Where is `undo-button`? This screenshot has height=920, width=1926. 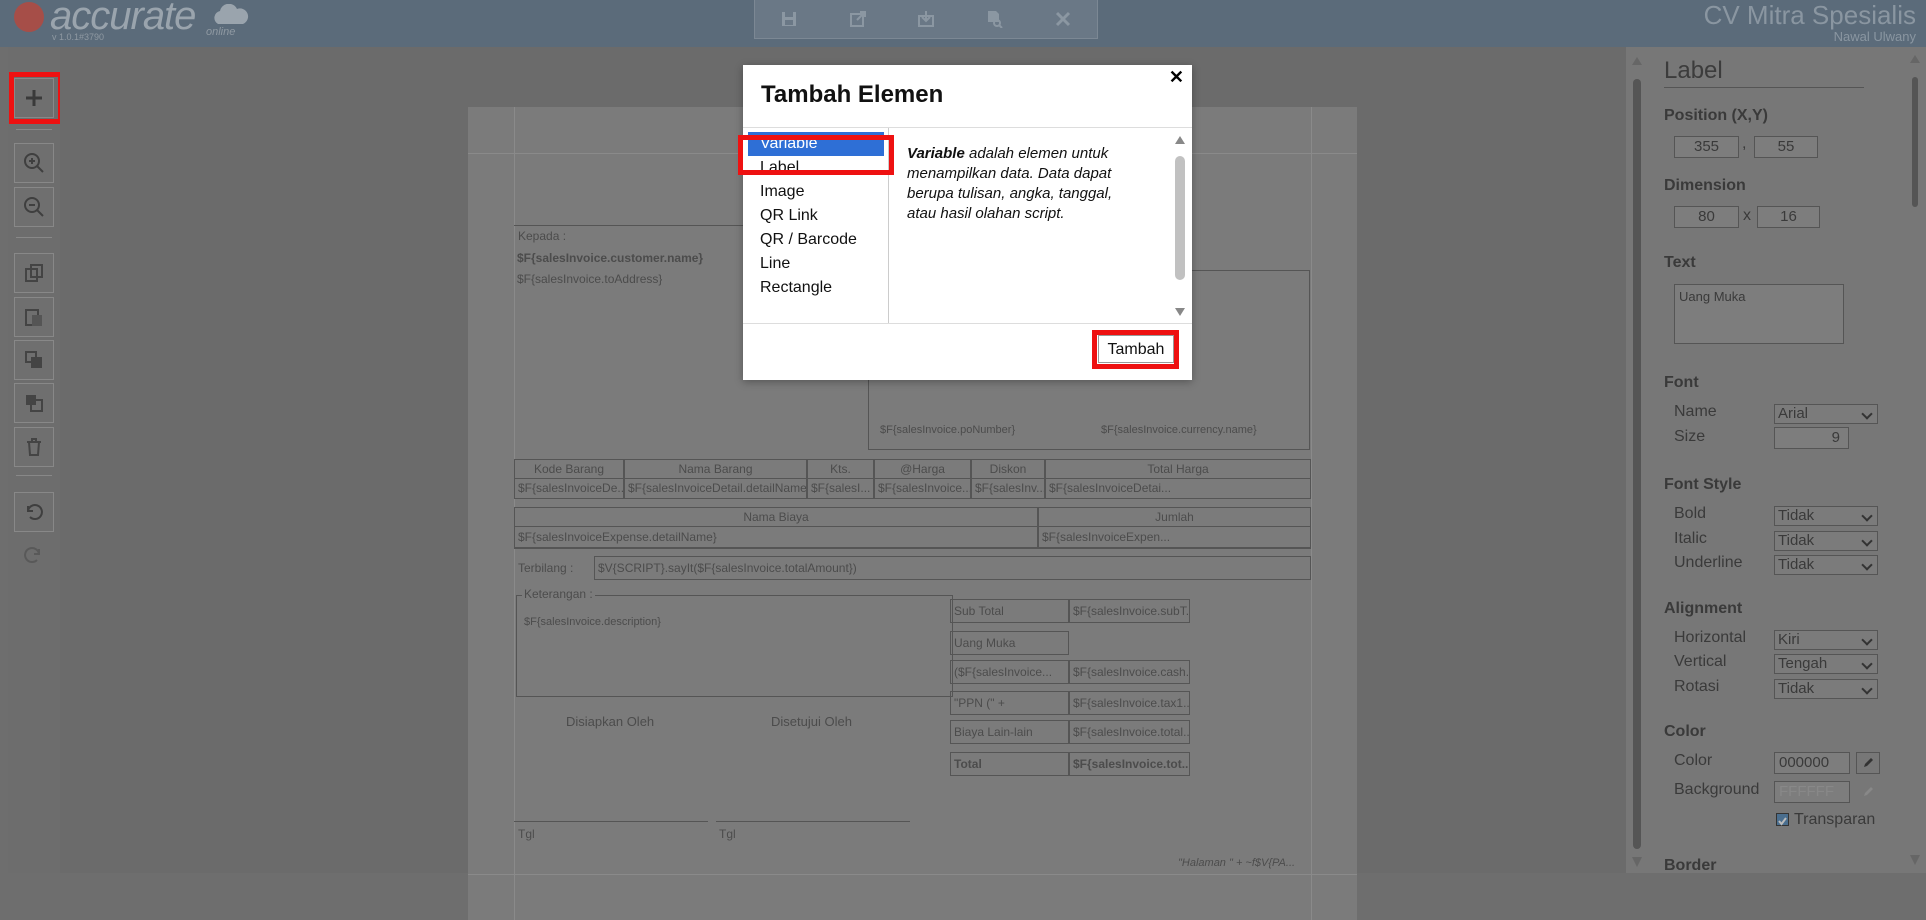
undo-button is located at coordinates (34, 512).